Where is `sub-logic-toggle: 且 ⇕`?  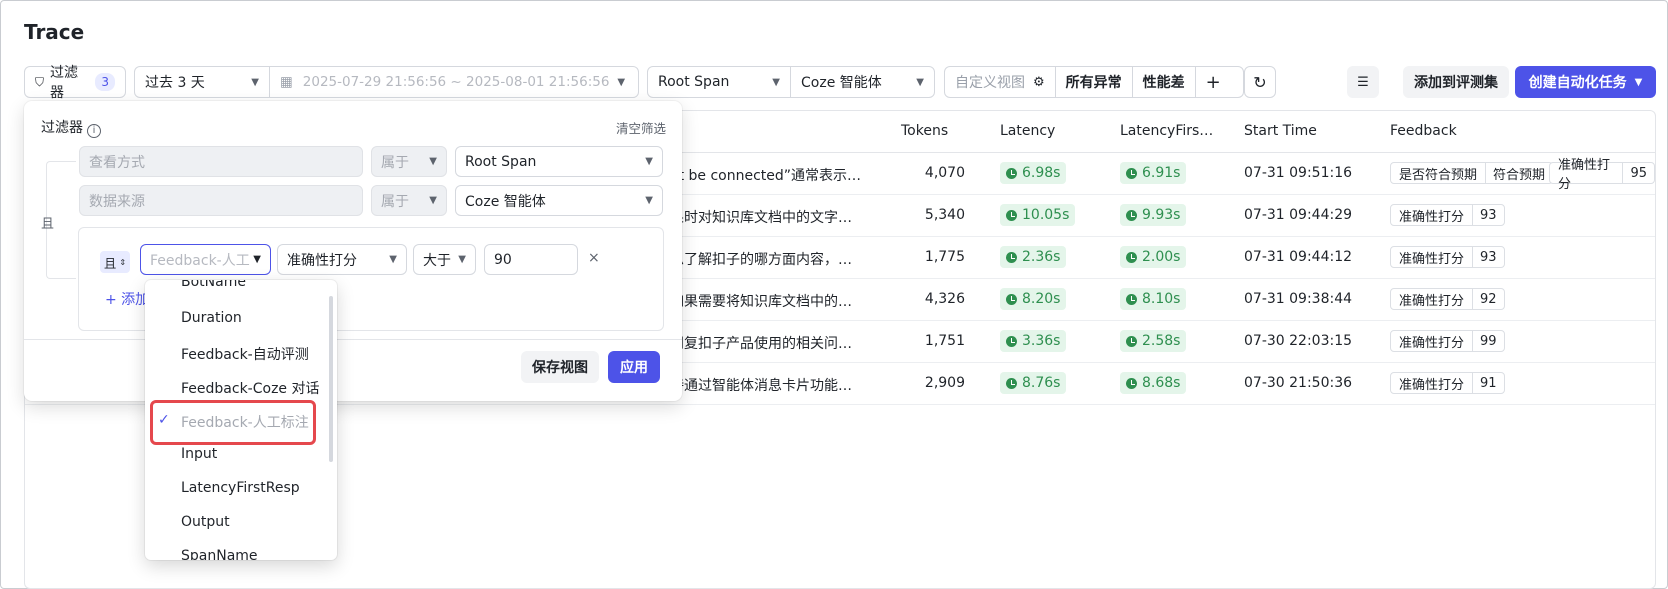 sub-logic-toggle: 且 ⇕ is located at coordinates (115, 262).